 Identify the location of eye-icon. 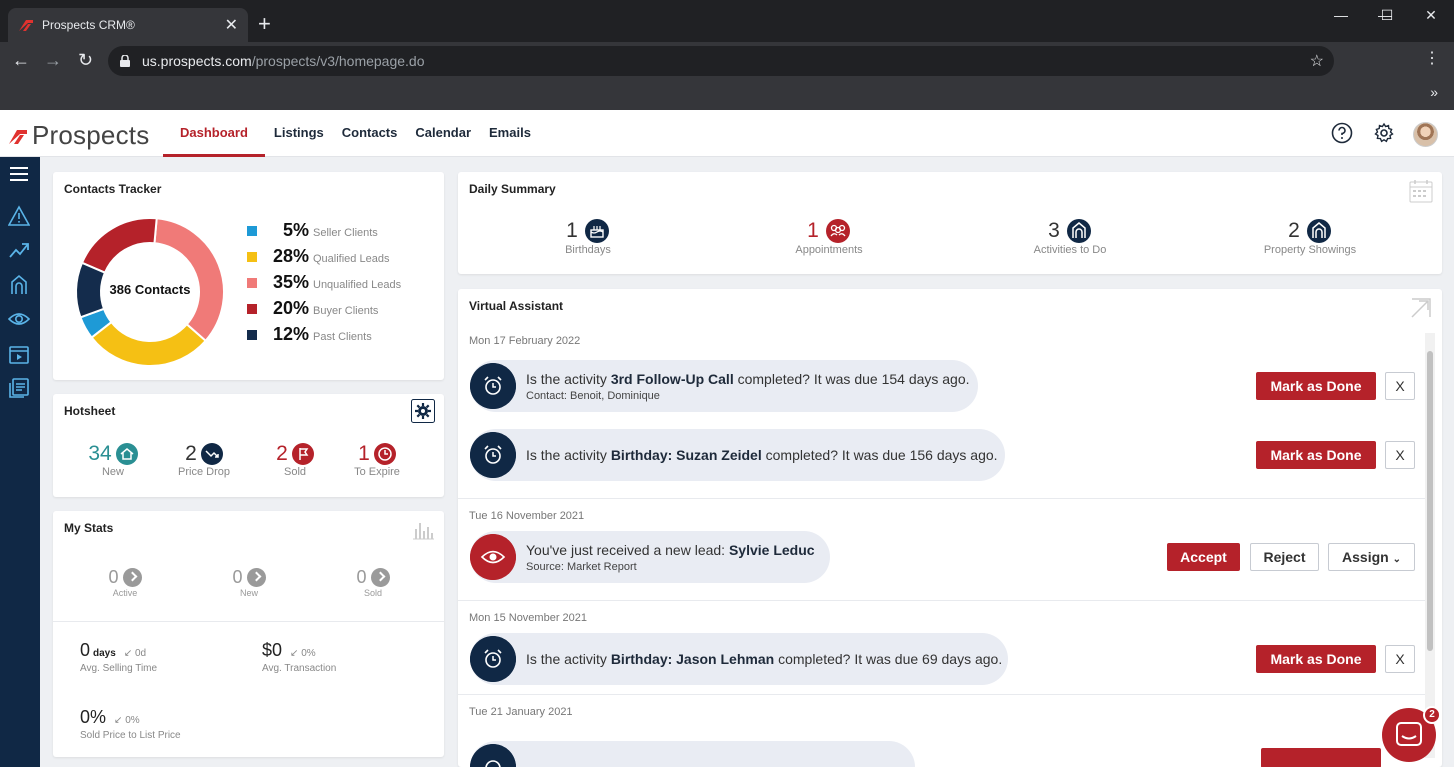
(19, 319).